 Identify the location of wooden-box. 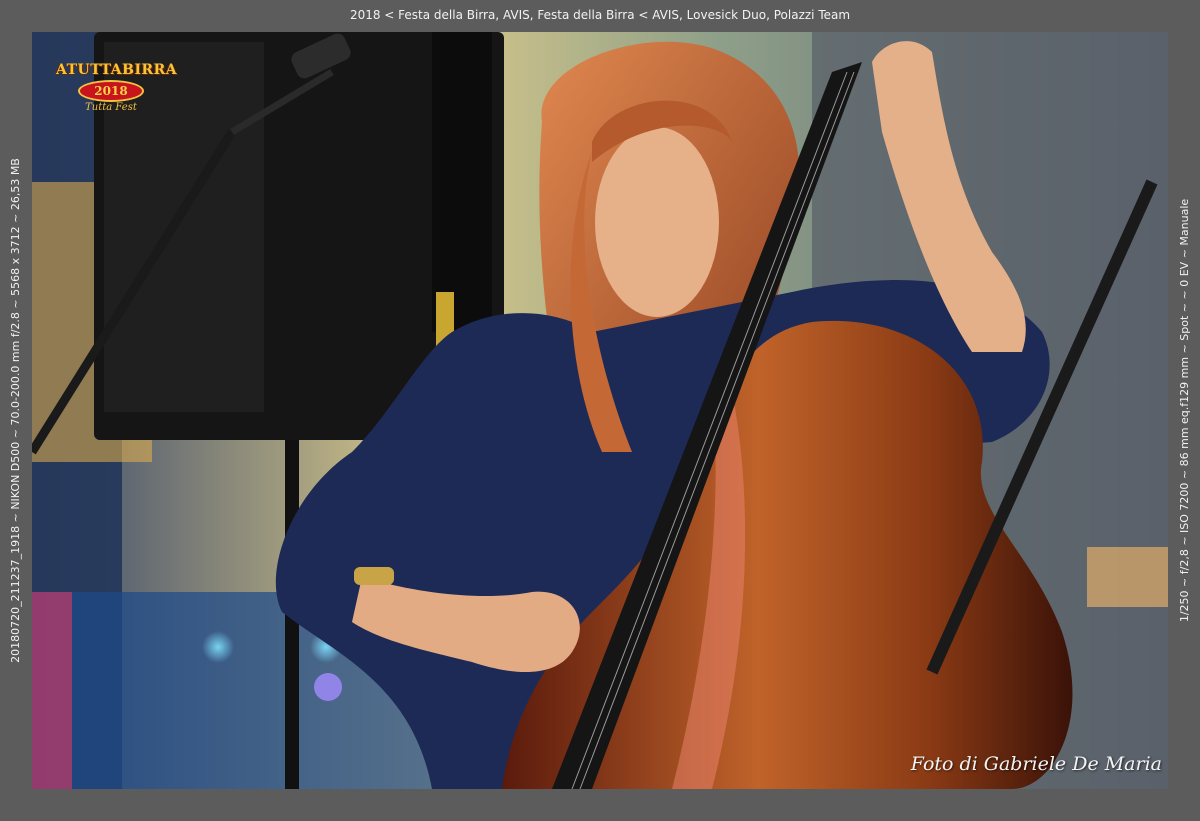
(1127, 577).